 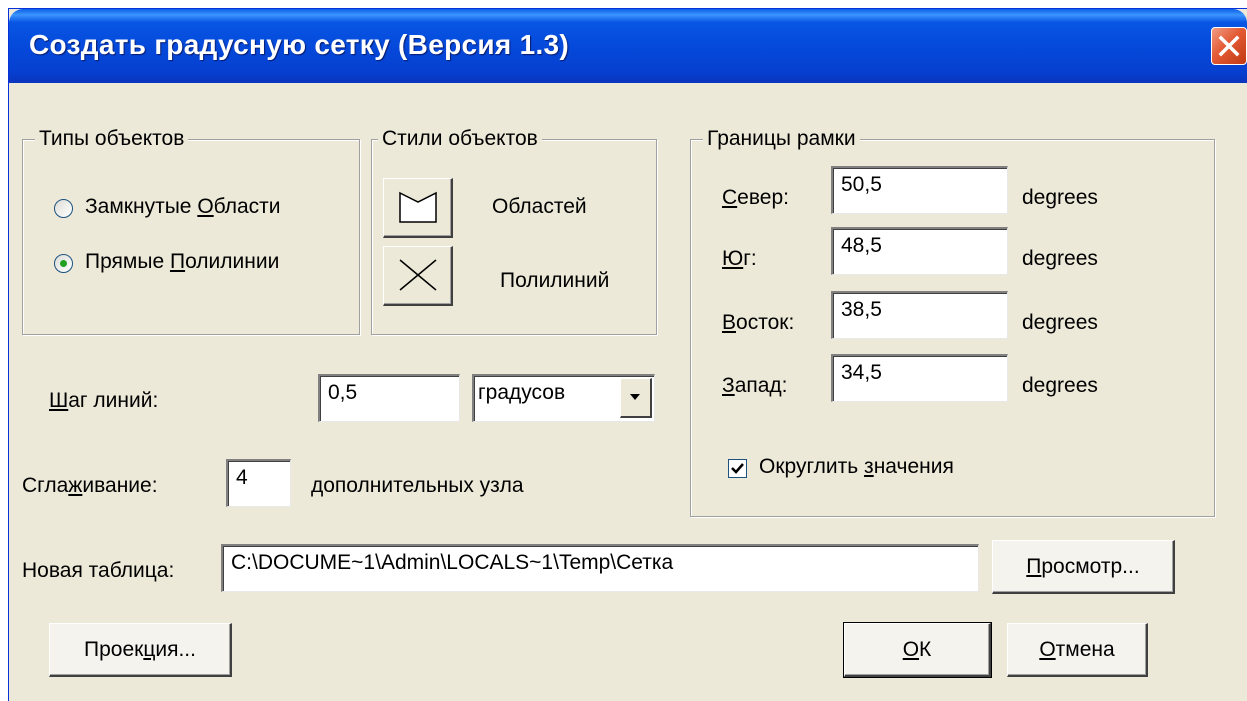 I want to click on radio-selected-dot, so click(x=63, y=263).